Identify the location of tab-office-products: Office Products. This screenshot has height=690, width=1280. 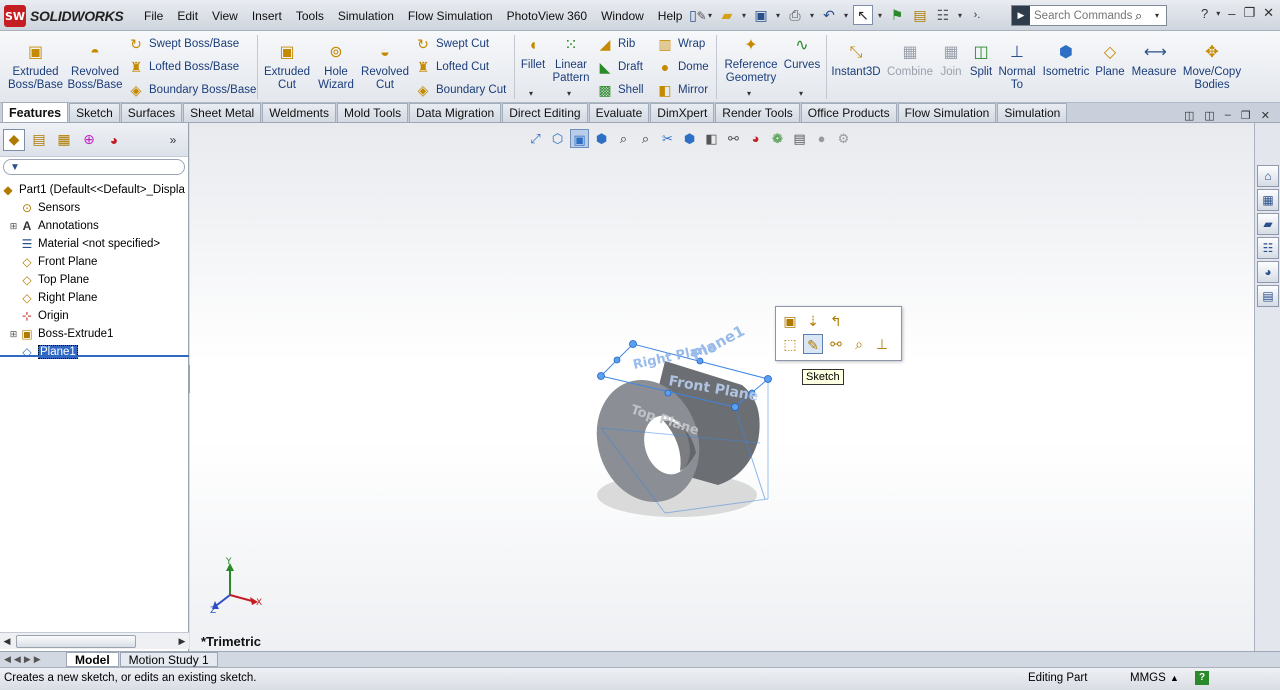
(848, 112).